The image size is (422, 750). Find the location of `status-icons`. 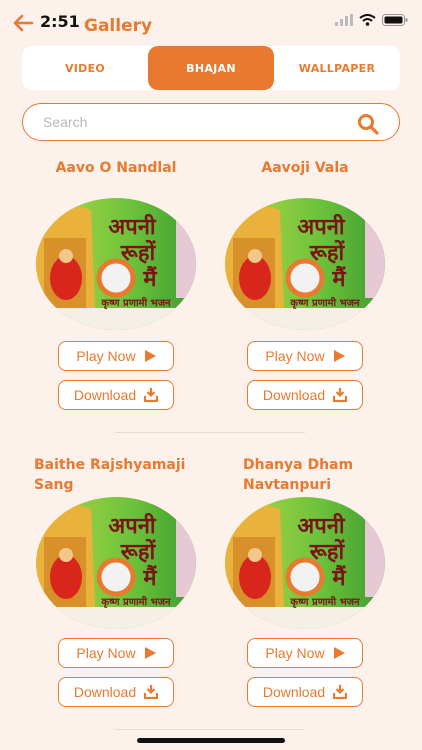

status-icons is located at coordinates (371, 20).